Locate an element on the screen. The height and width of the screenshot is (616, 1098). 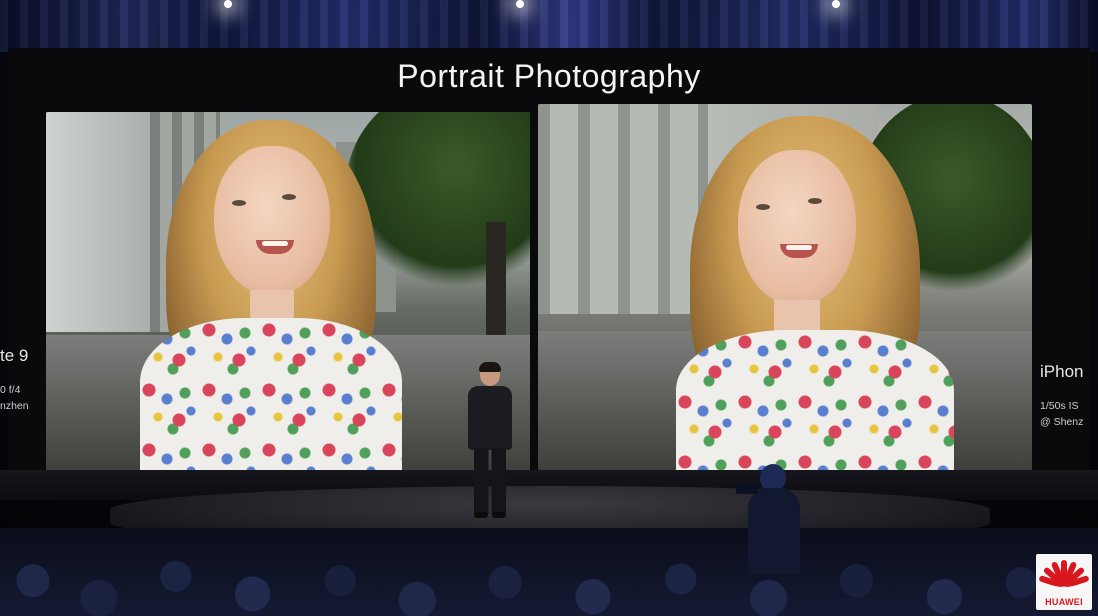
huawei-logo: HUAWEI is located at coordinates (1064, 582).